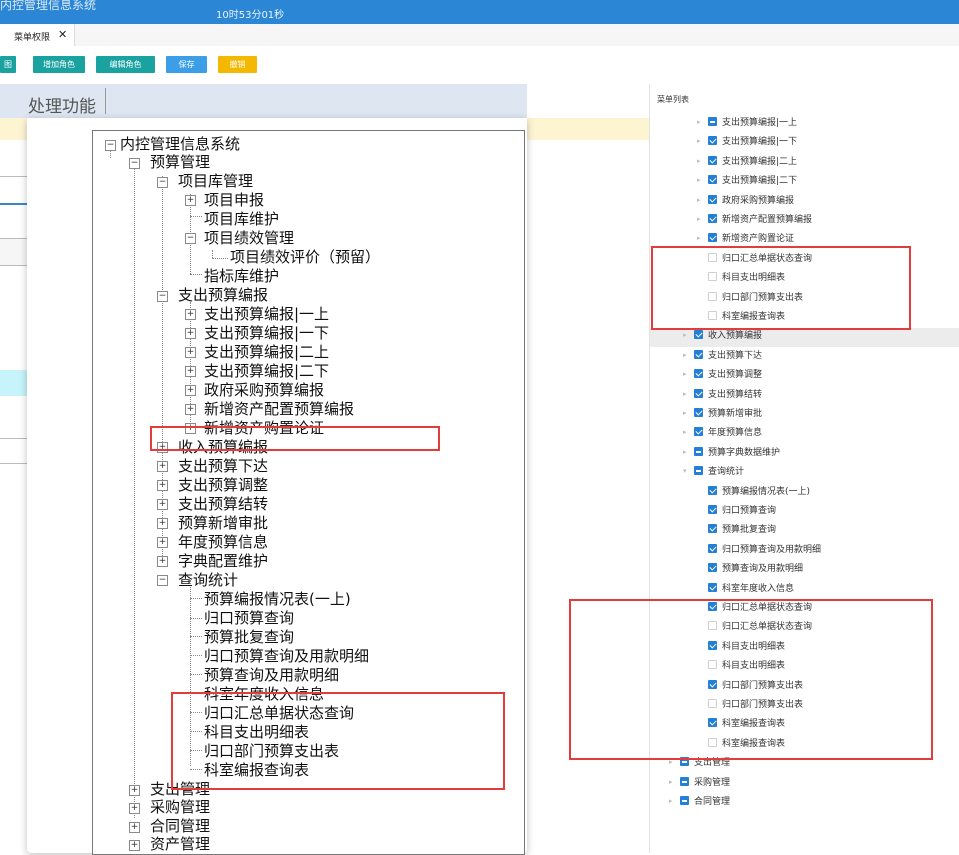  I want to click on menu-list-item: ▸ 政府采购预算编报, so click(479, 201).